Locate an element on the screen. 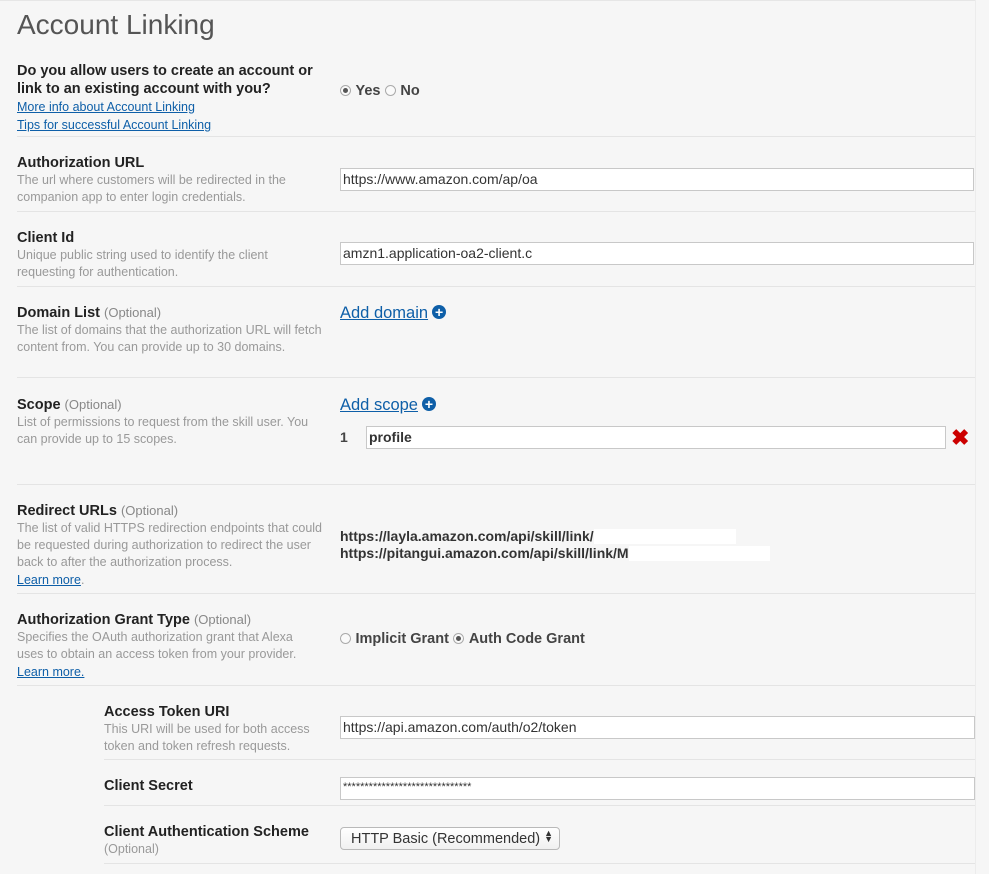 The width and height of the screenshot is (989, 874). no-radio is located at coordinates (390, 91).